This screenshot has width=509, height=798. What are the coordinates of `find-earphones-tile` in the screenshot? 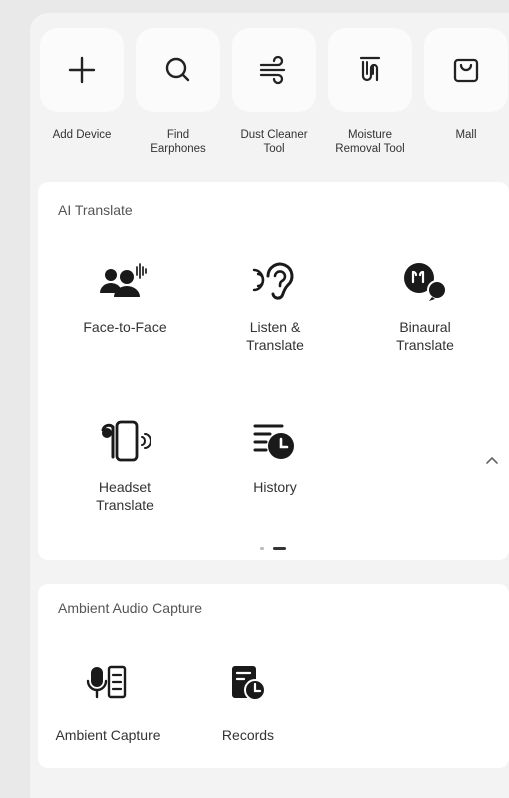 It's located at (178, 70).